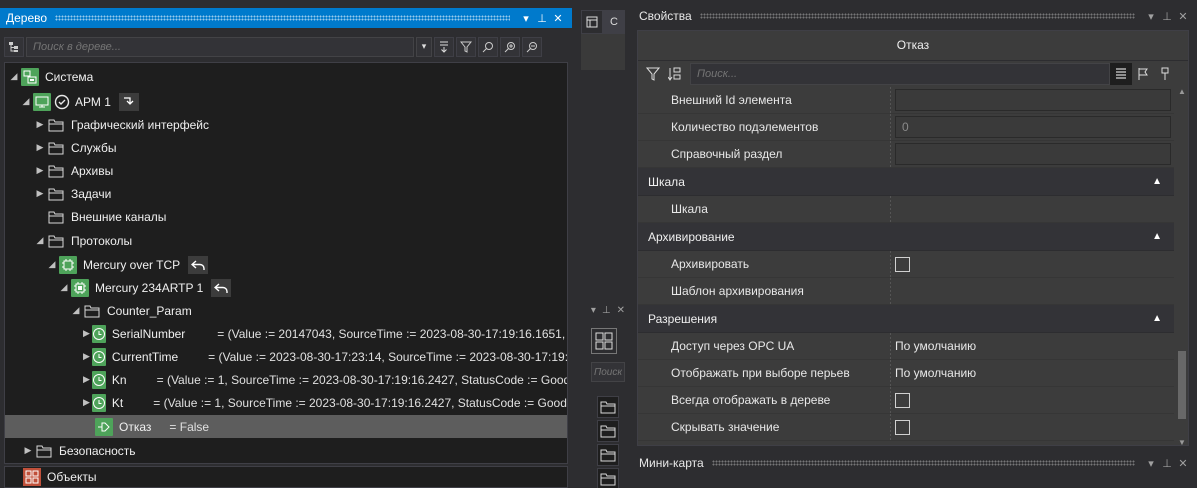 Image resolution: width=1197 pixels, height=488 pixels. Describe the element at coordinates (608, 372) in the screenshot. I see `middle-search-input` at that location.